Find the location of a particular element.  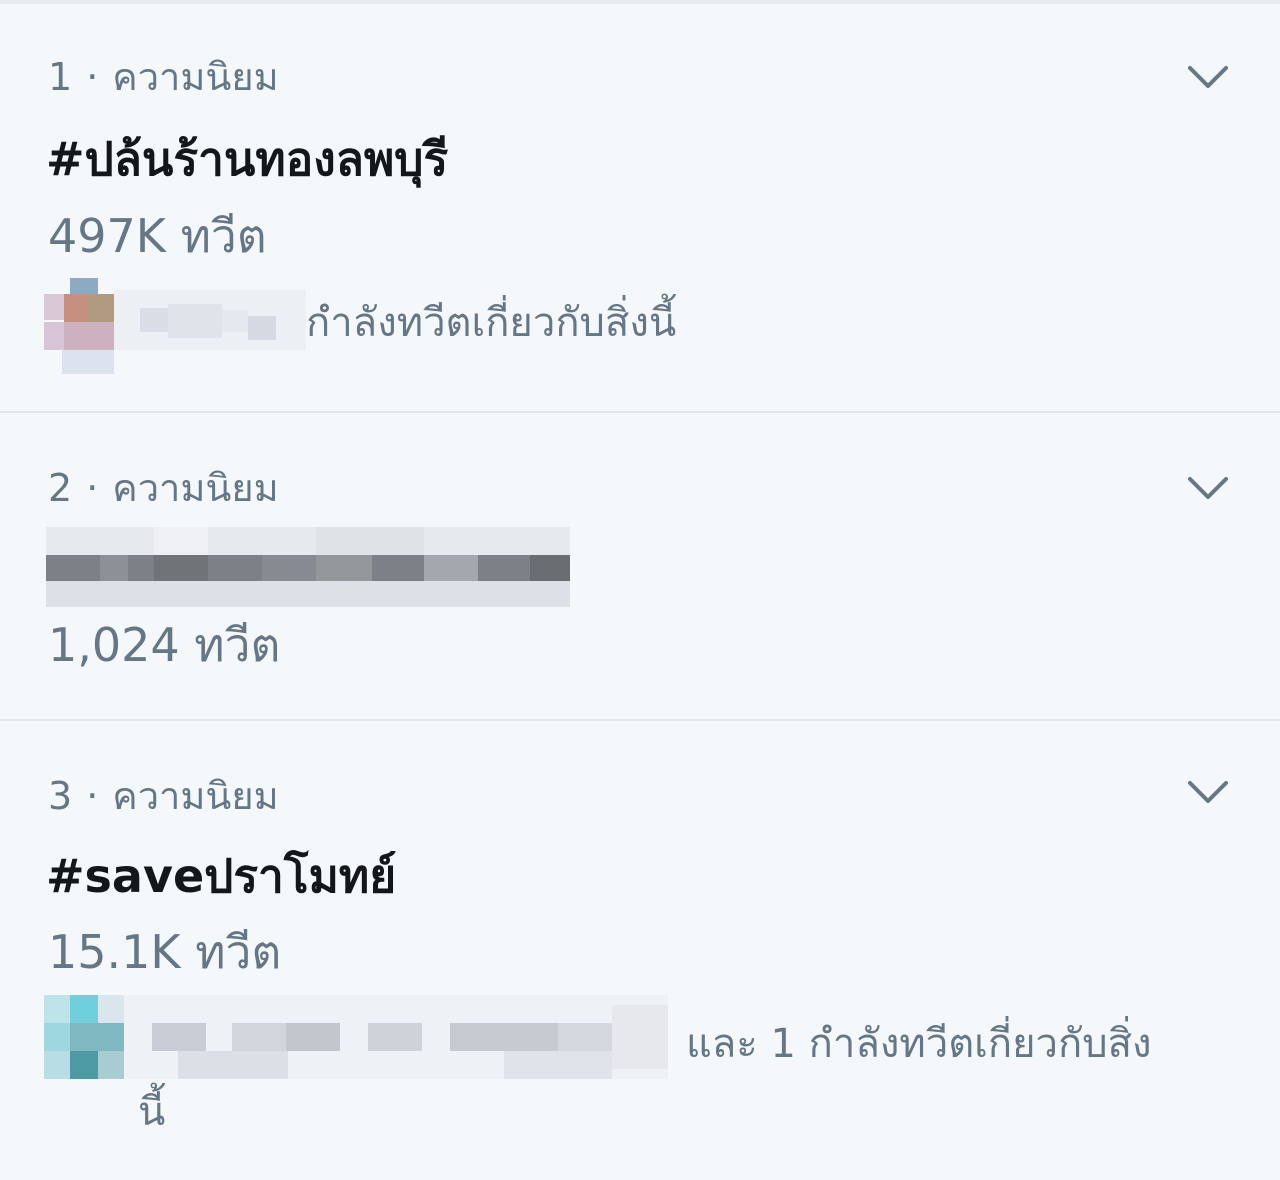

trend-hashtag: #saveปราโมทย์ is located at coordinates (221, 876).